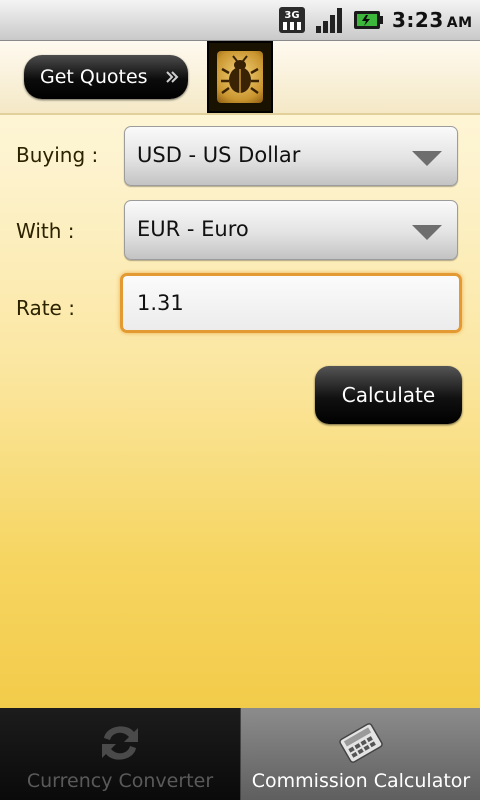 Image resolution: width=480 pixels, height=800 pixels. I want to click on calculate-label: Calculate, so click(388, 395).